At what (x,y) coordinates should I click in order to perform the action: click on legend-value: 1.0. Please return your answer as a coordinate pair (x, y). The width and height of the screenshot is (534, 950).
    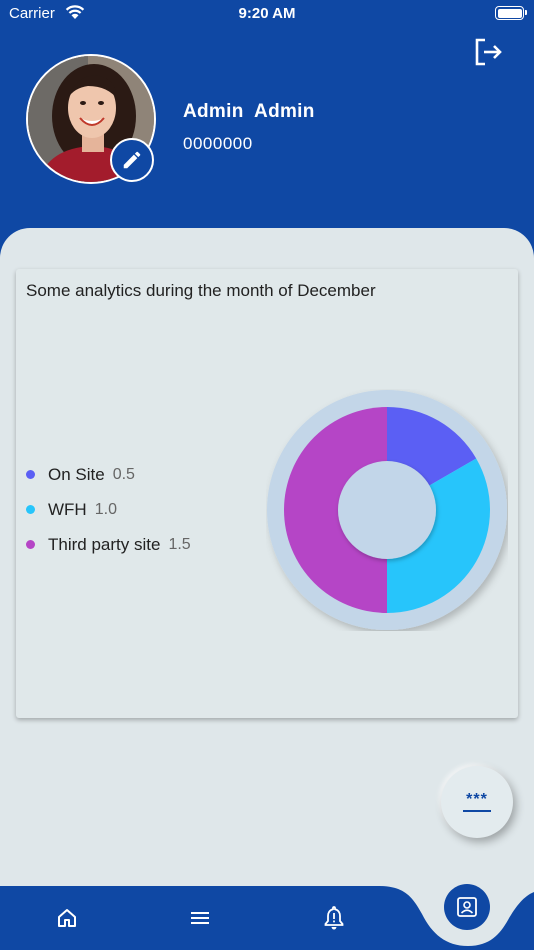
    Looking at the image, I should click on (105, 509).